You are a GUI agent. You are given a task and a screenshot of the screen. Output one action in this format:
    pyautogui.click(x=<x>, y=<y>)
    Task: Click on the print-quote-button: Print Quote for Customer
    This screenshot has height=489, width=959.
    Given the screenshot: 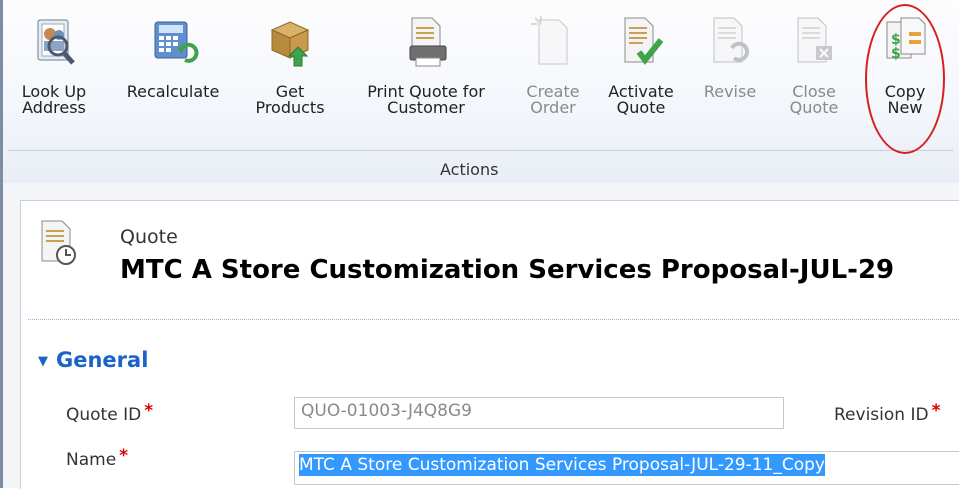 What is the action you would take?
    pyautogui.click(x=426, y=65)
    